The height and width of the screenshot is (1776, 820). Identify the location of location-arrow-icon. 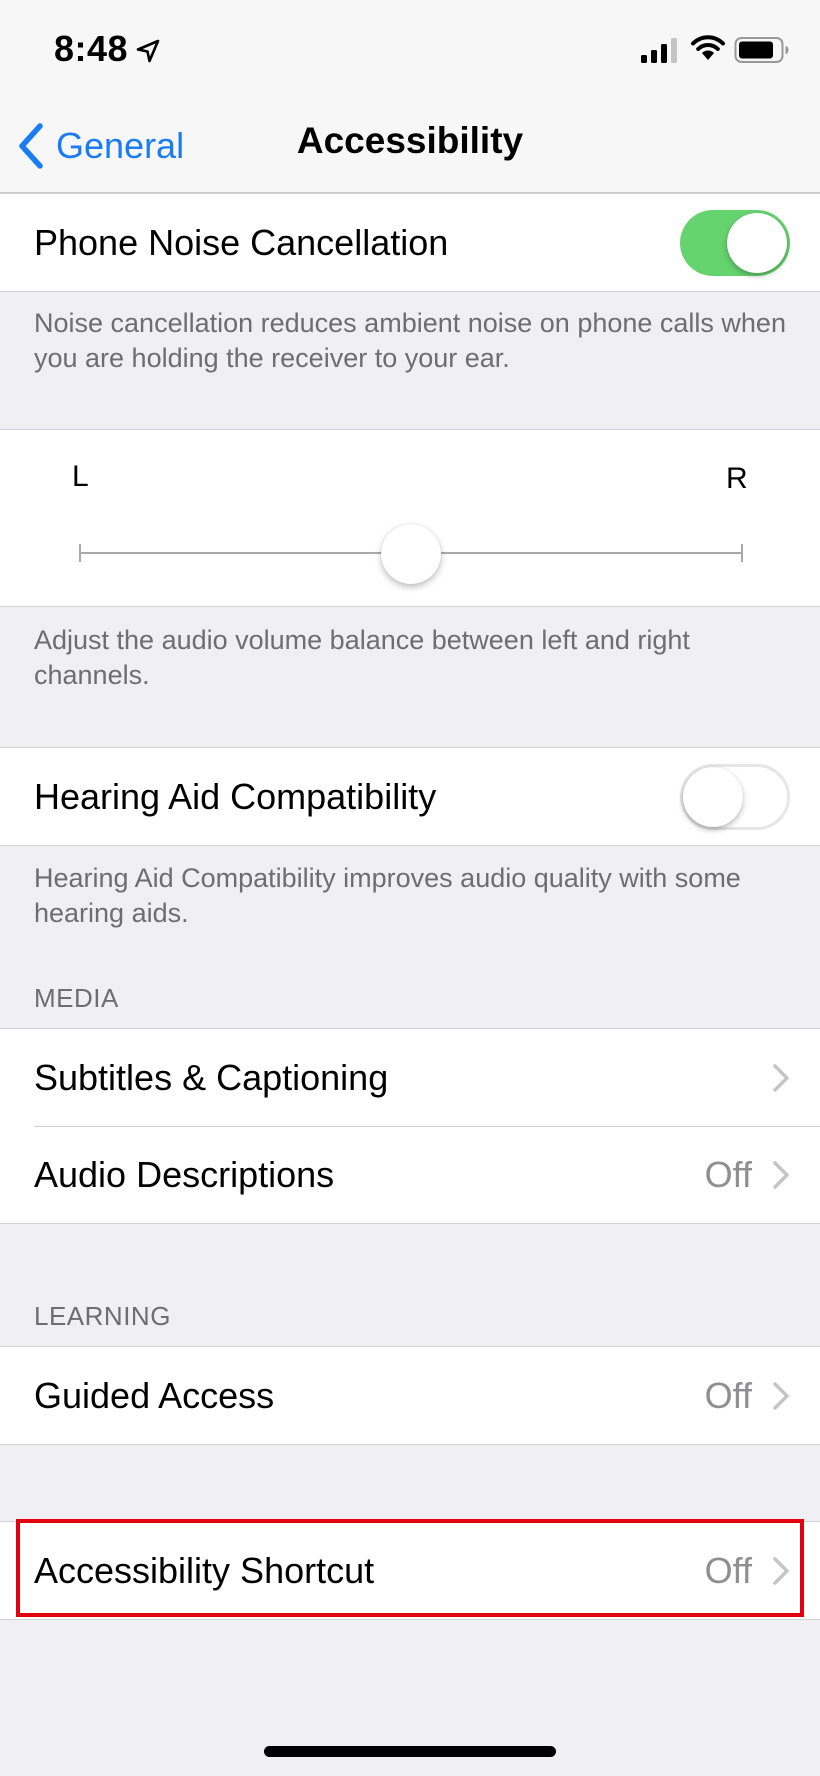
(148, 51).